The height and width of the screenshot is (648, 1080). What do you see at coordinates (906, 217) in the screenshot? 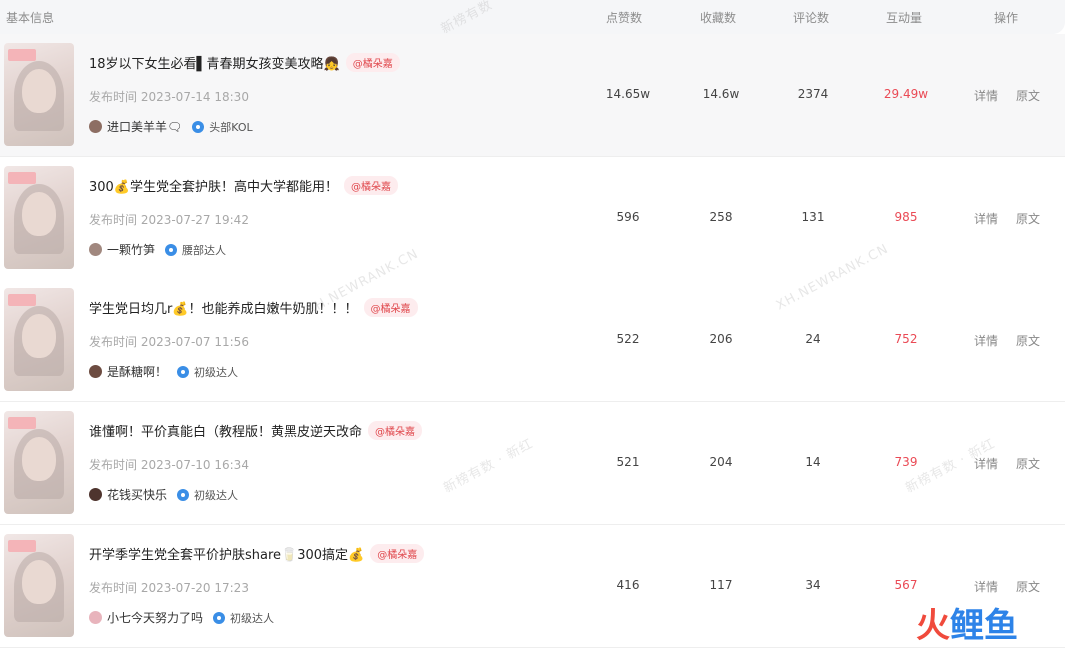
I see `interactions-count: 985` at bounding box center [906, 217].